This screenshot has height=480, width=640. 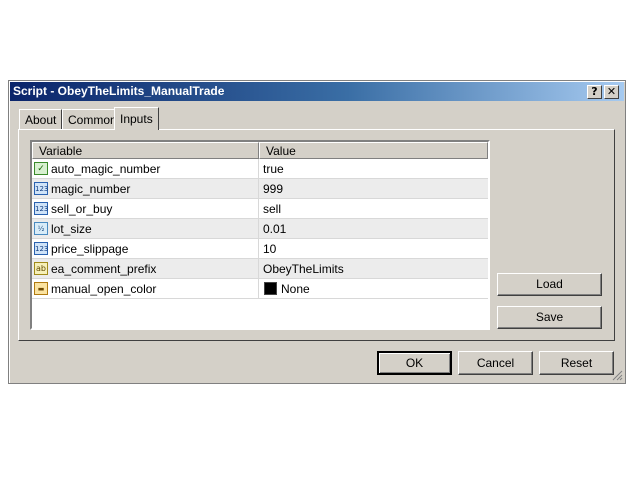 What do you see at coordinates (41, 119) in the screenshot?
I see `tab-about: About` at bounding box center [41, 119].